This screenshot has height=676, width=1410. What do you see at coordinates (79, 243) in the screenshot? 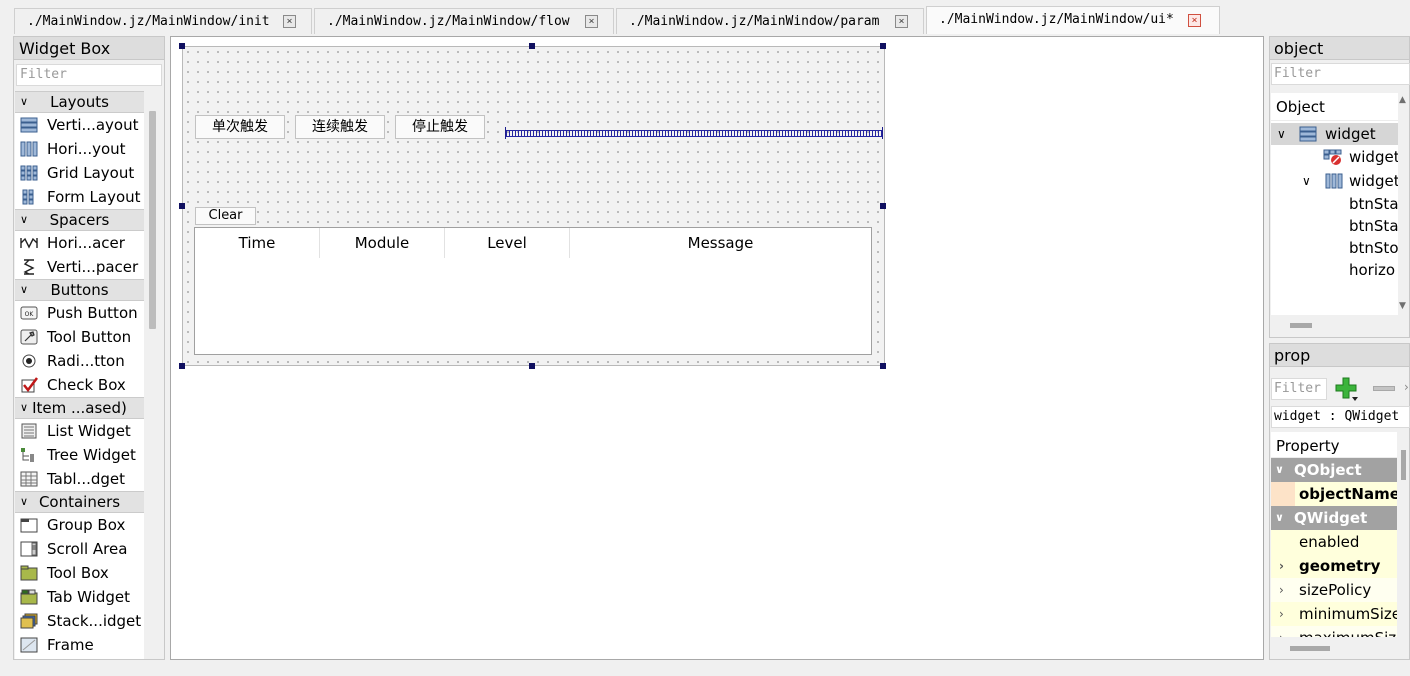
I see `widget-item-horizontal-spacer: Hori...acer` at bounding box center [79, 243].